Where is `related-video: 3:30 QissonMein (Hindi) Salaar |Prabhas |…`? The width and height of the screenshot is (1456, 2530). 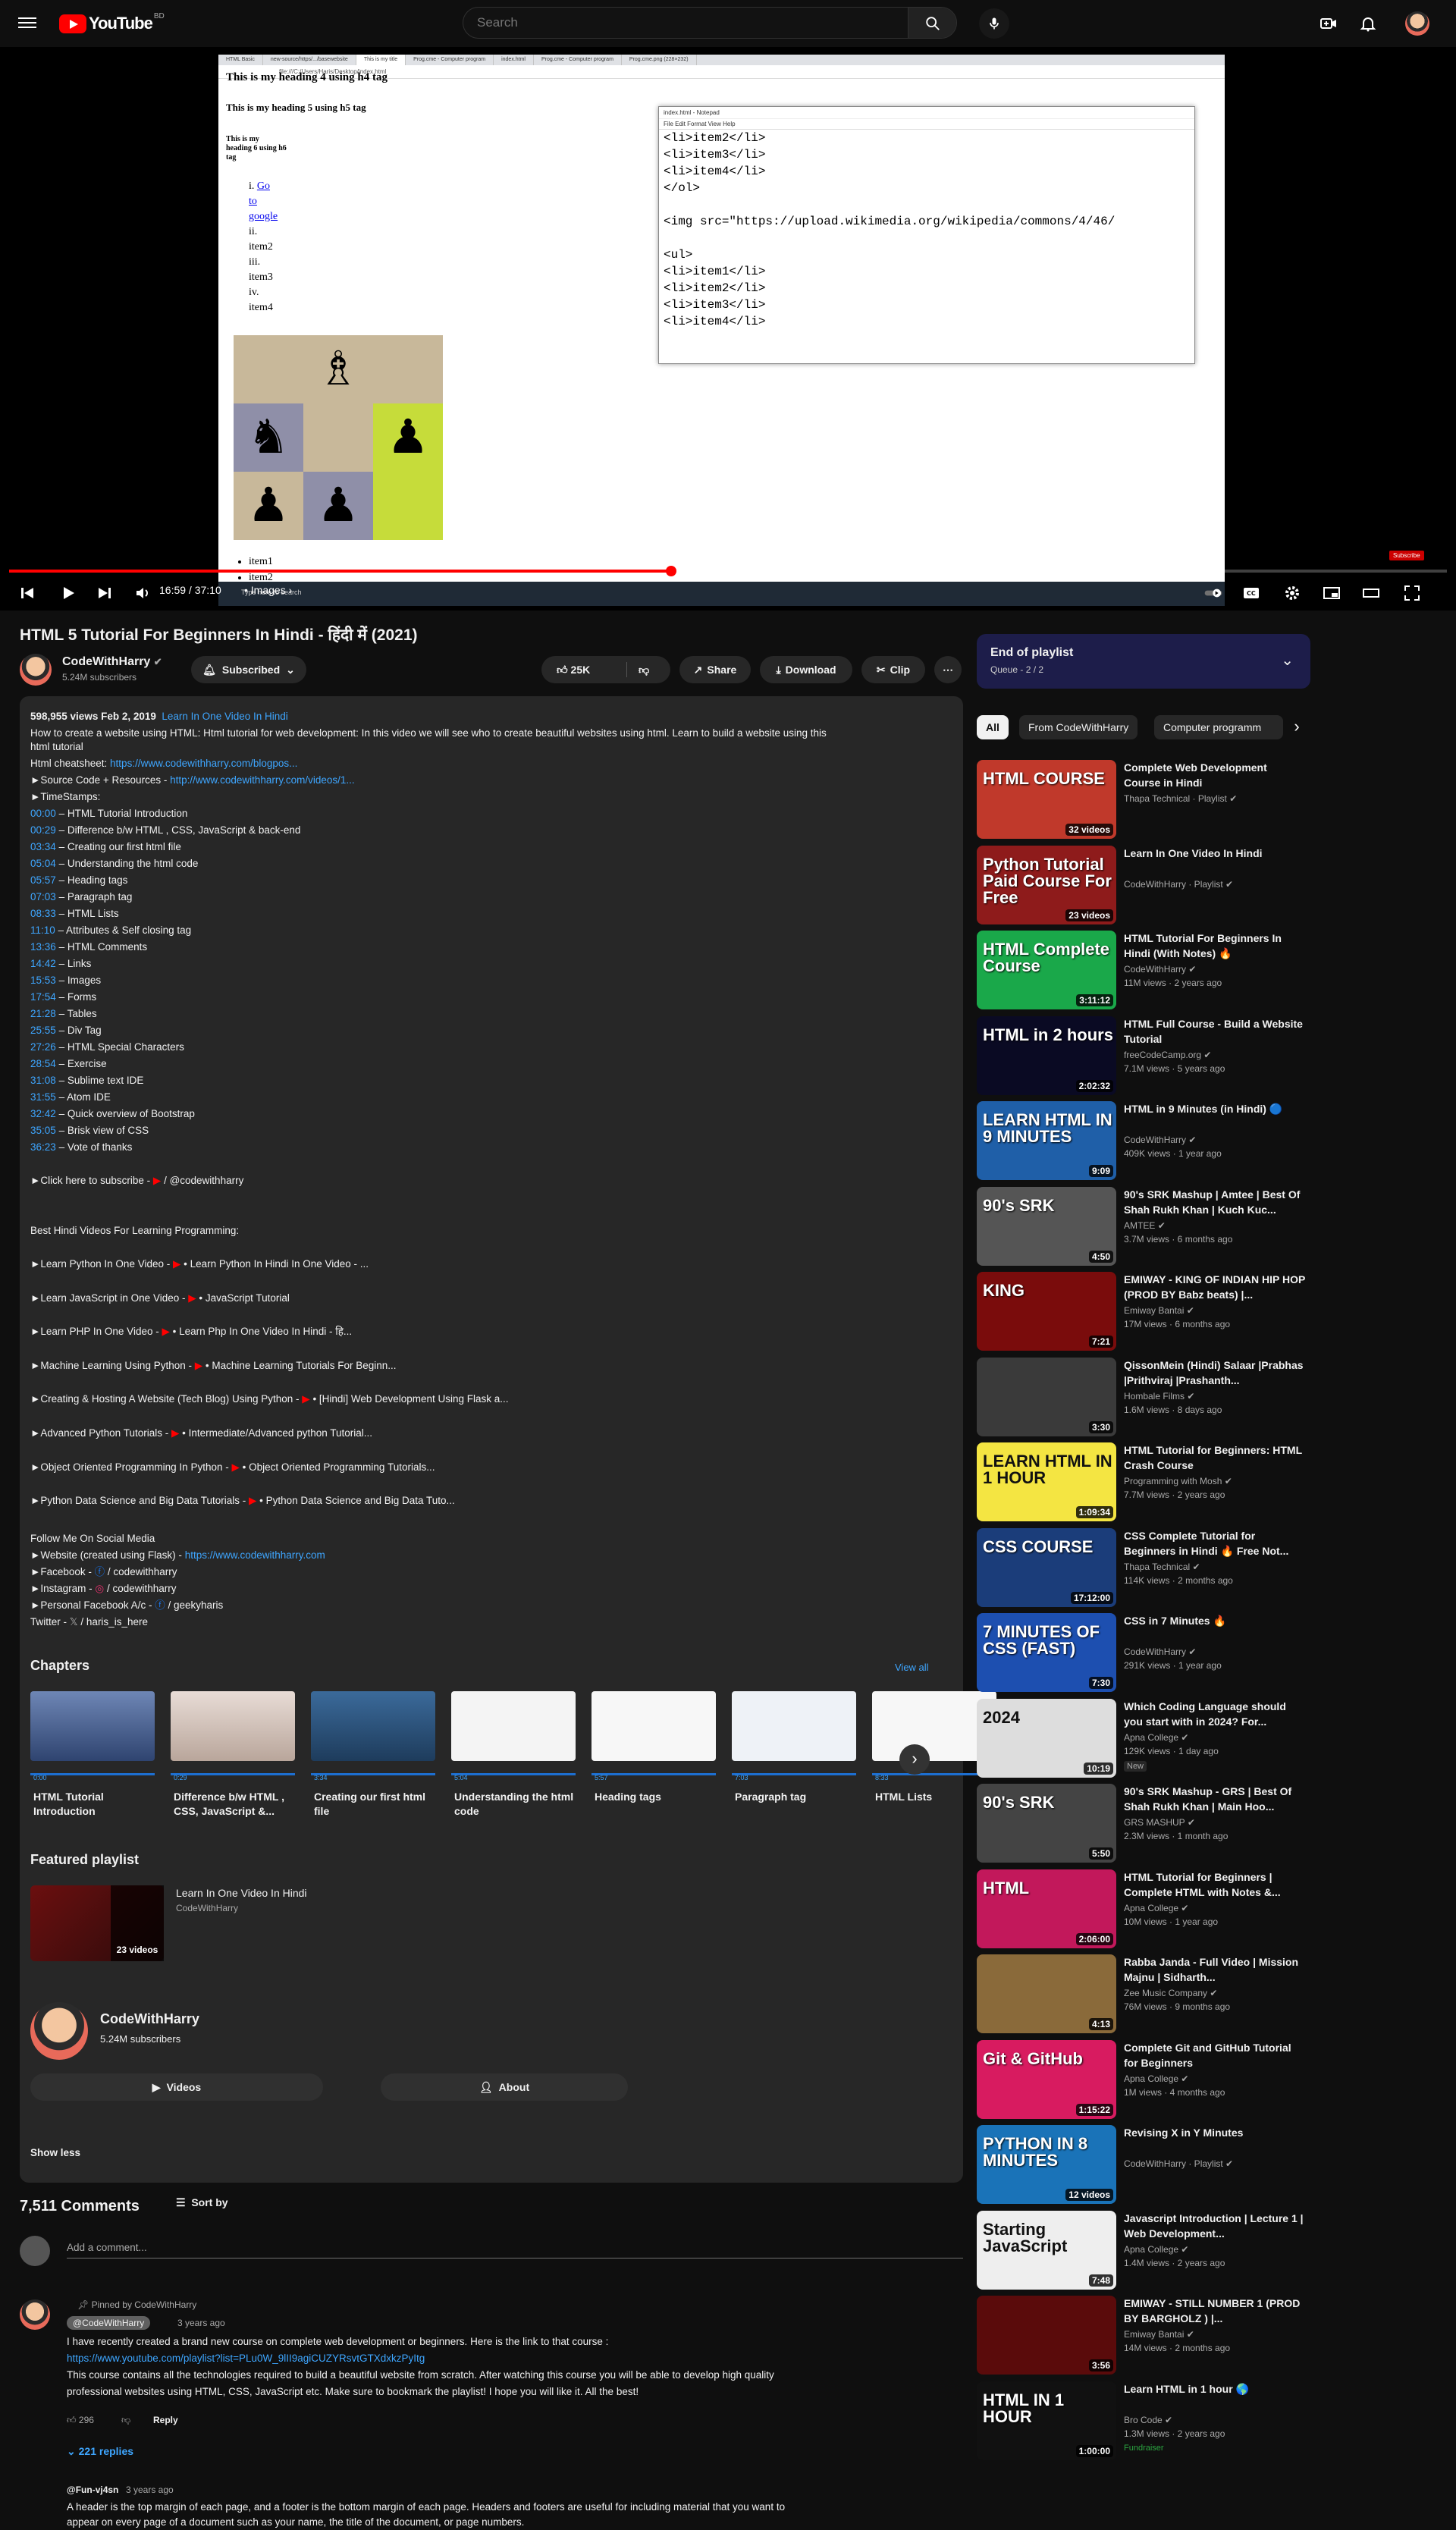 related-video: 3:30 QissonMein (Hindi) Salaar |Prabhas |… is located at coordinates (1143, 1396).